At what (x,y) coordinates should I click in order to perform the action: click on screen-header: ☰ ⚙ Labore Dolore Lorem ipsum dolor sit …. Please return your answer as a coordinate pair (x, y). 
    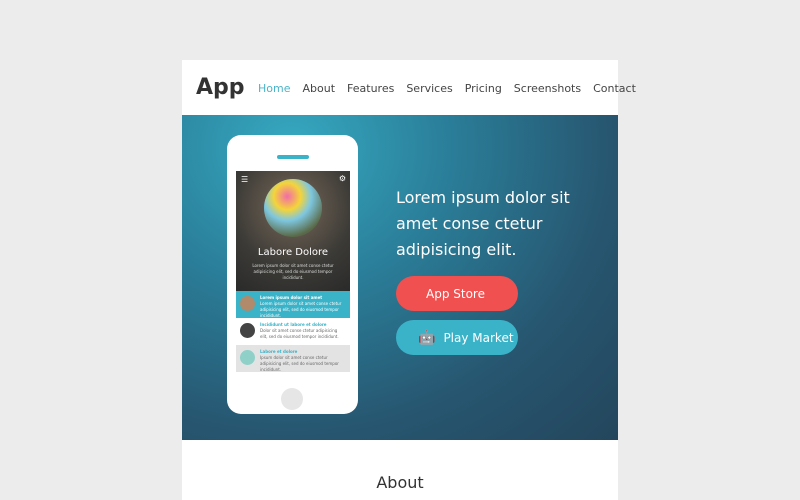
    Looking at the image, I should click on (293, 231).